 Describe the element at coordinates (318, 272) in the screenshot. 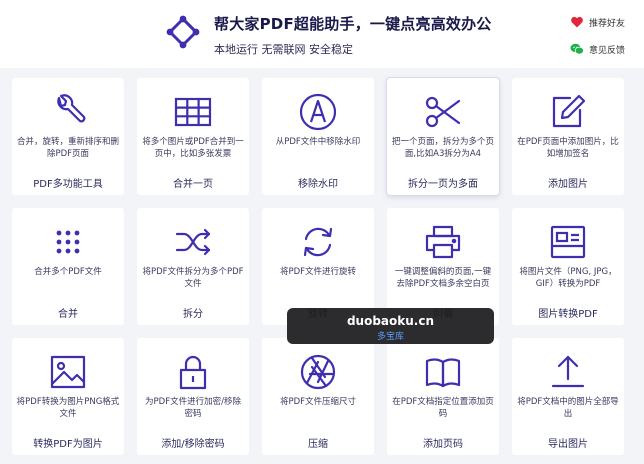

I see `tool-desc: 将PDF文件进行旋转` at that location.